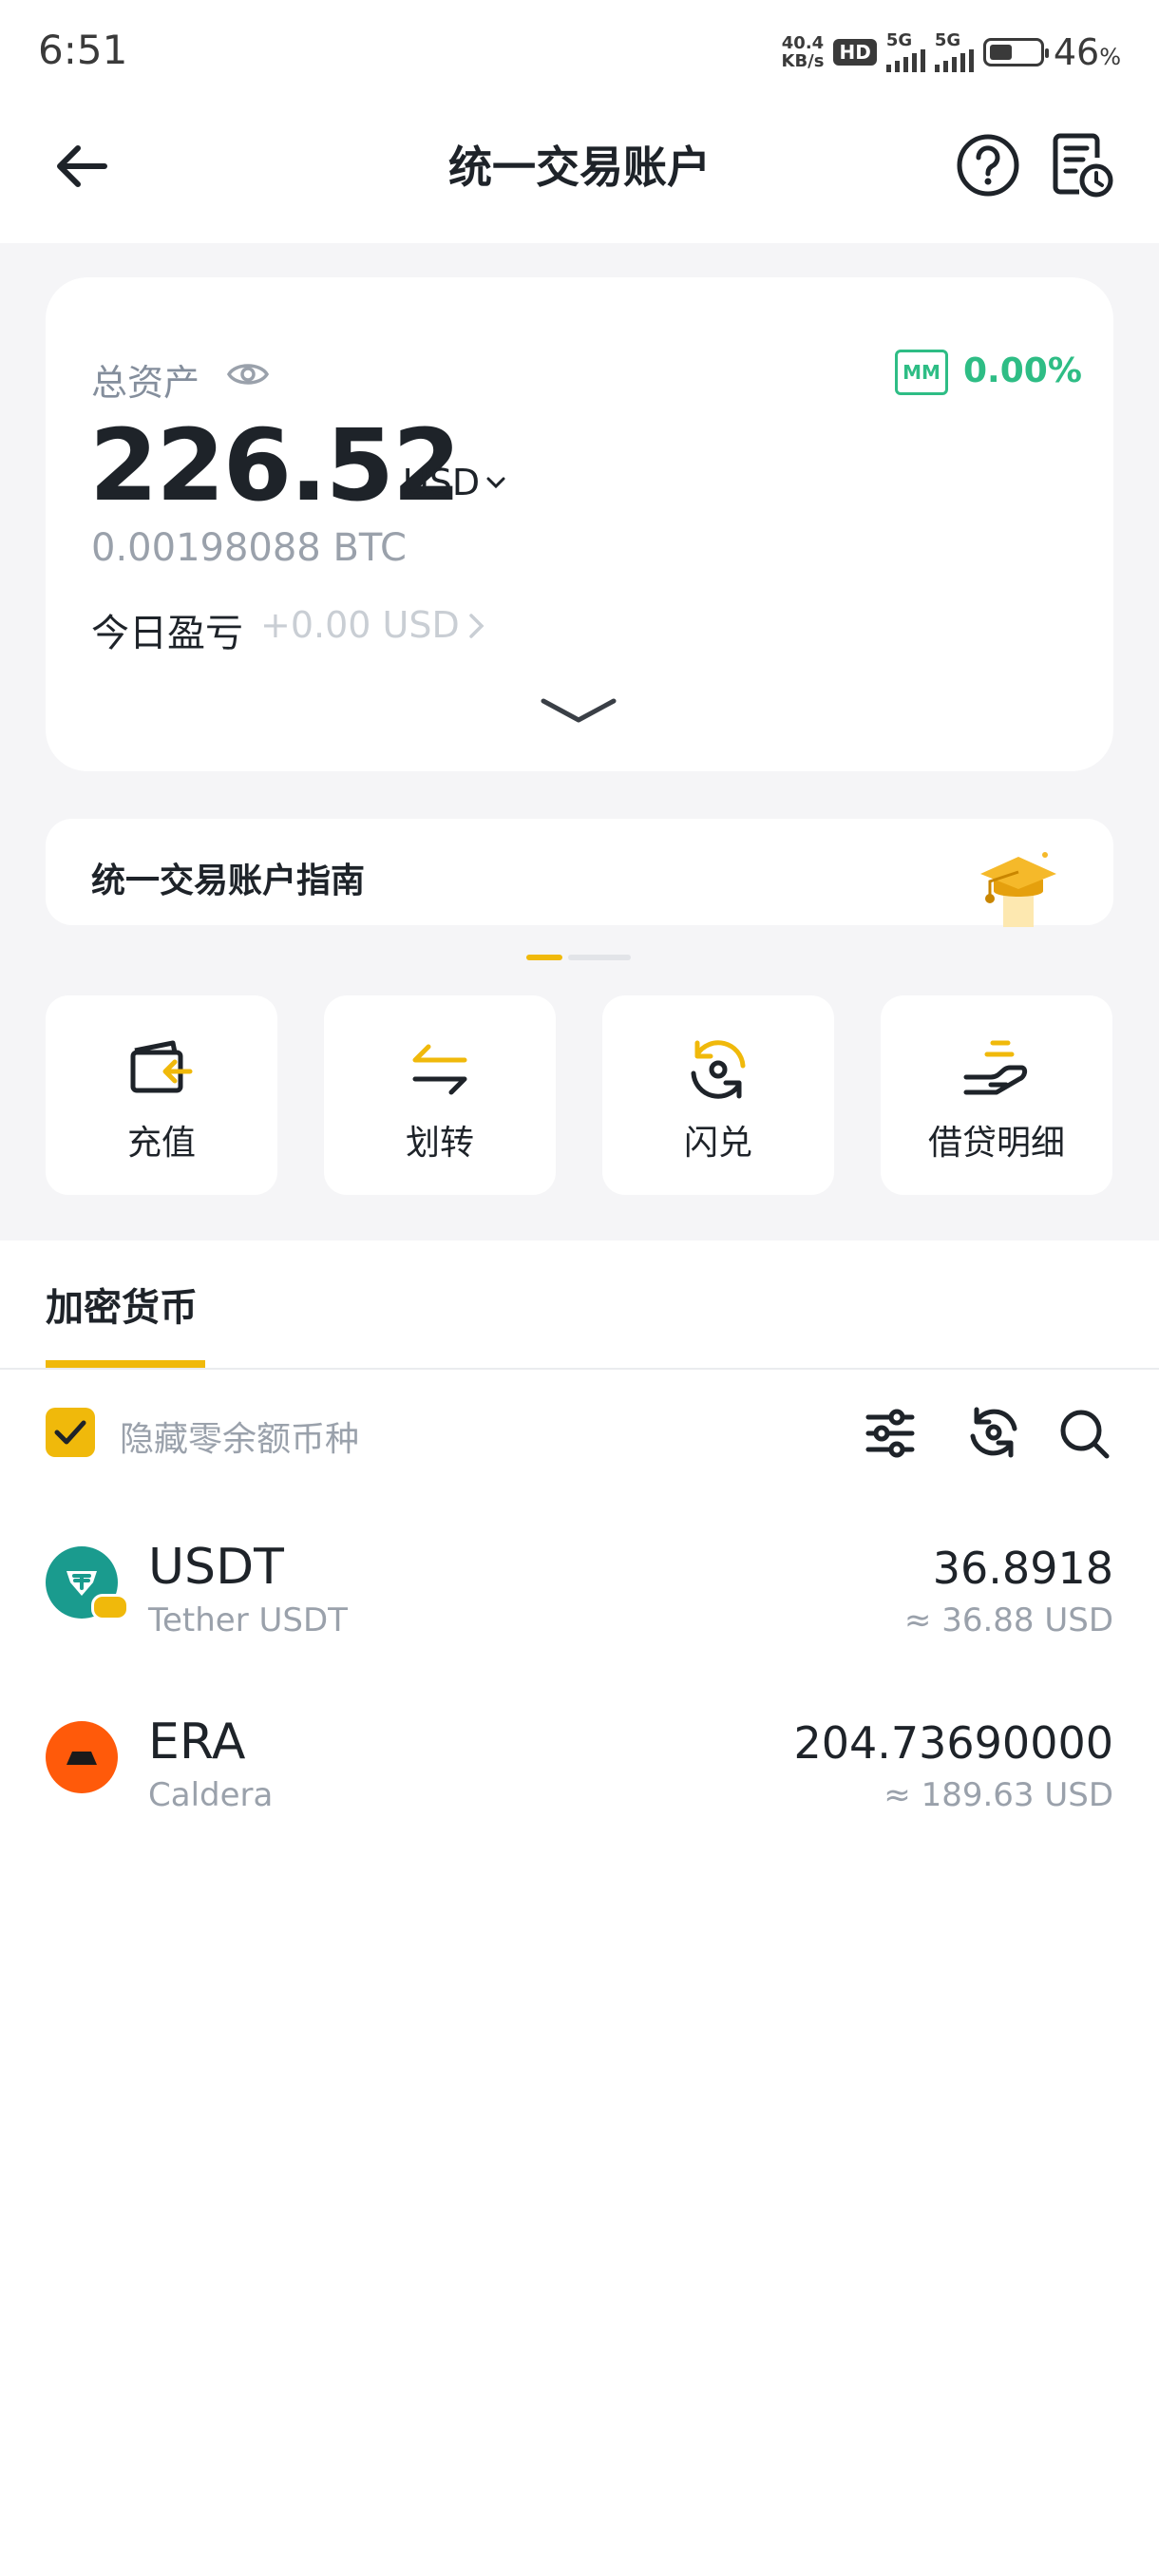 The width and height of the screenshot is (1159, 2576). I want to click on transfer-label: 划转, so click(439, 1143).